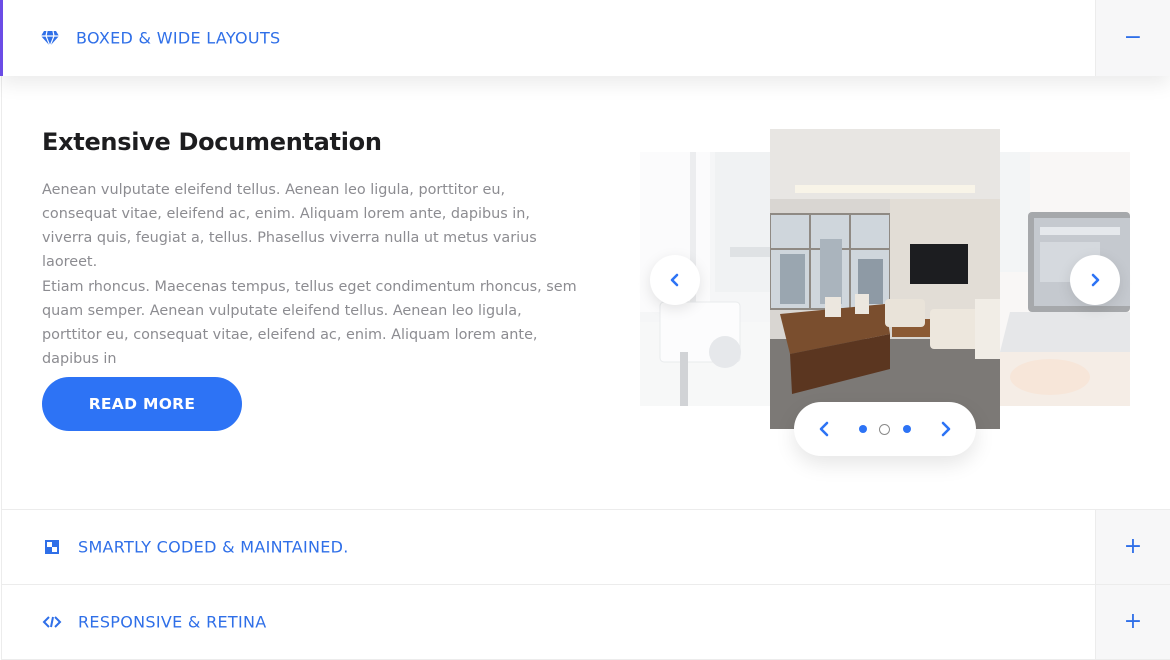 The width and height of the screenshot is (1170, 660). I want to click on accordion-title: RESPONSIVE & RETINA, so click(172, 622).